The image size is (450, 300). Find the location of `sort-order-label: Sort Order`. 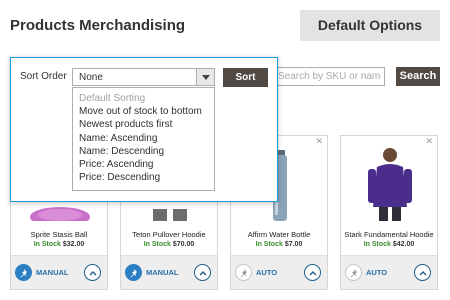

sort-order-label: Sort Order is located at coordinates (43, 76).